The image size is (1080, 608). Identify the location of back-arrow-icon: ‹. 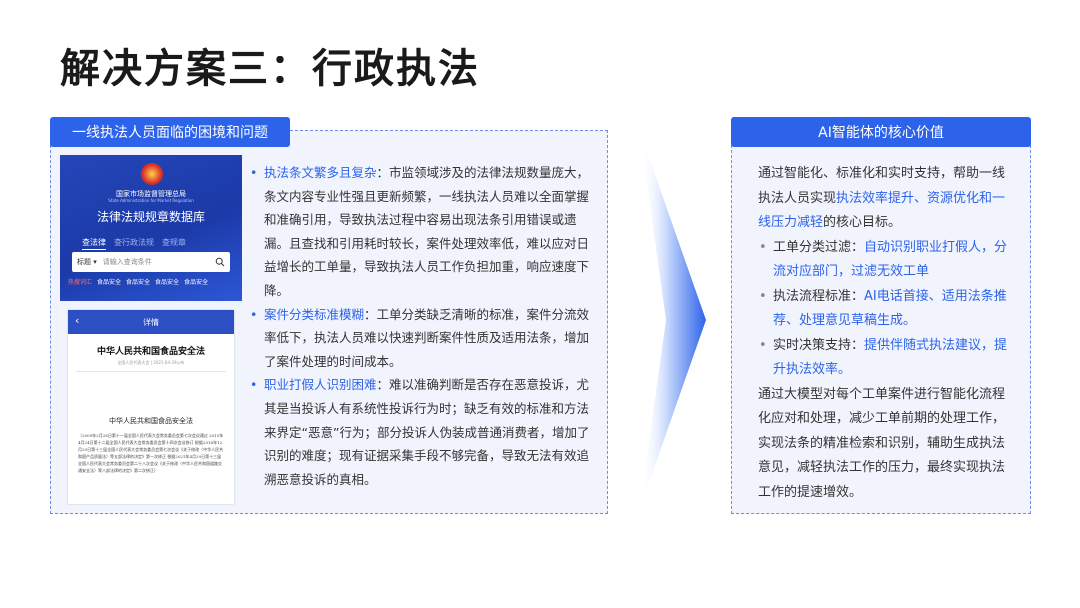
(77, 320).